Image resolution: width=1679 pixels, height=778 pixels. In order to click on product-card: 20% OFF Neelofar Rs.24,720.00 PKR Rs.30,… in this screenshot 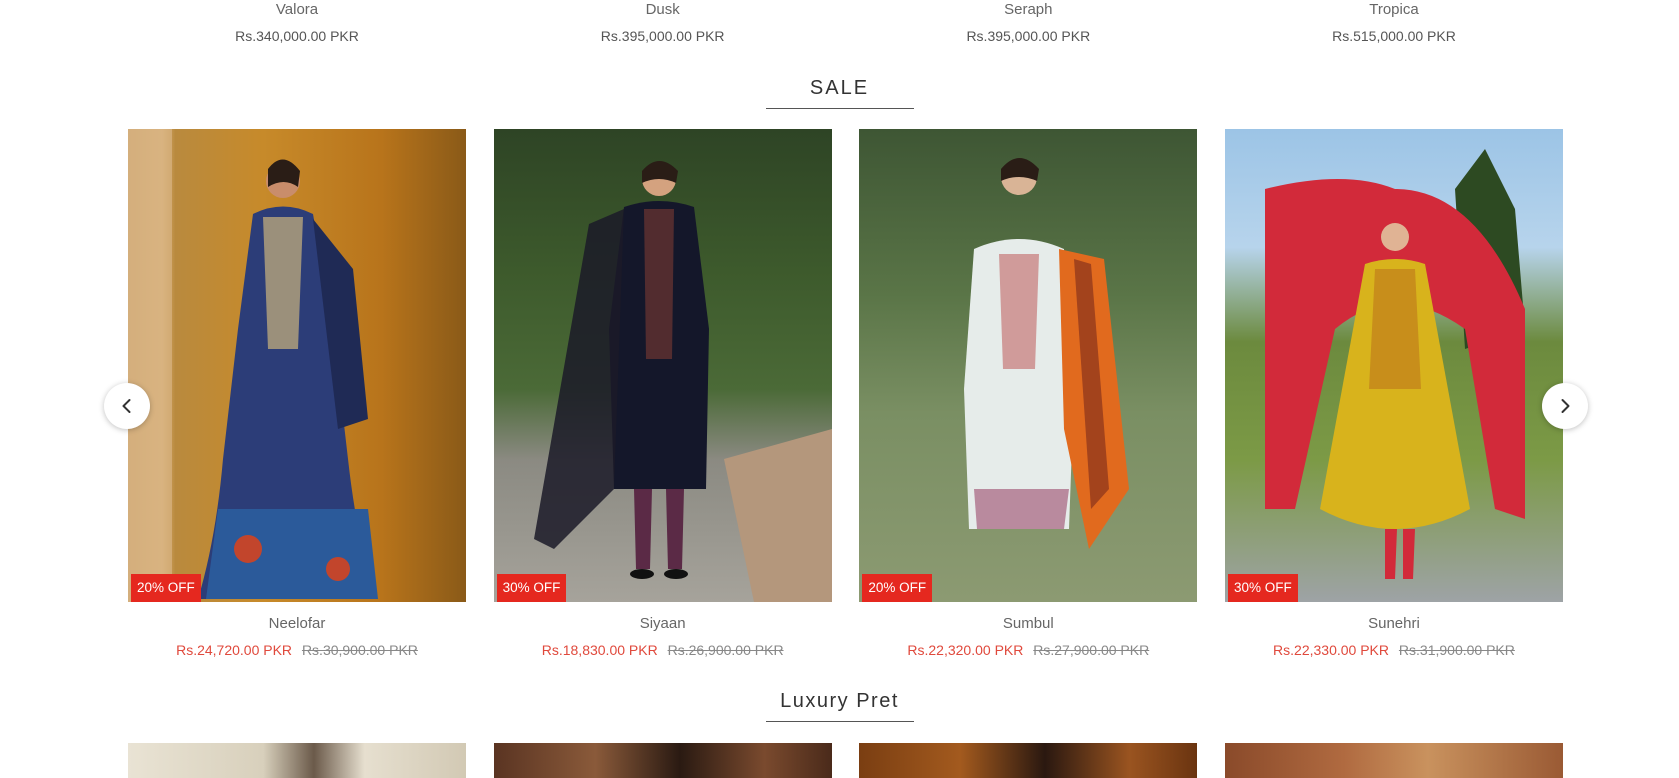, I will do `click(297, 394)`.